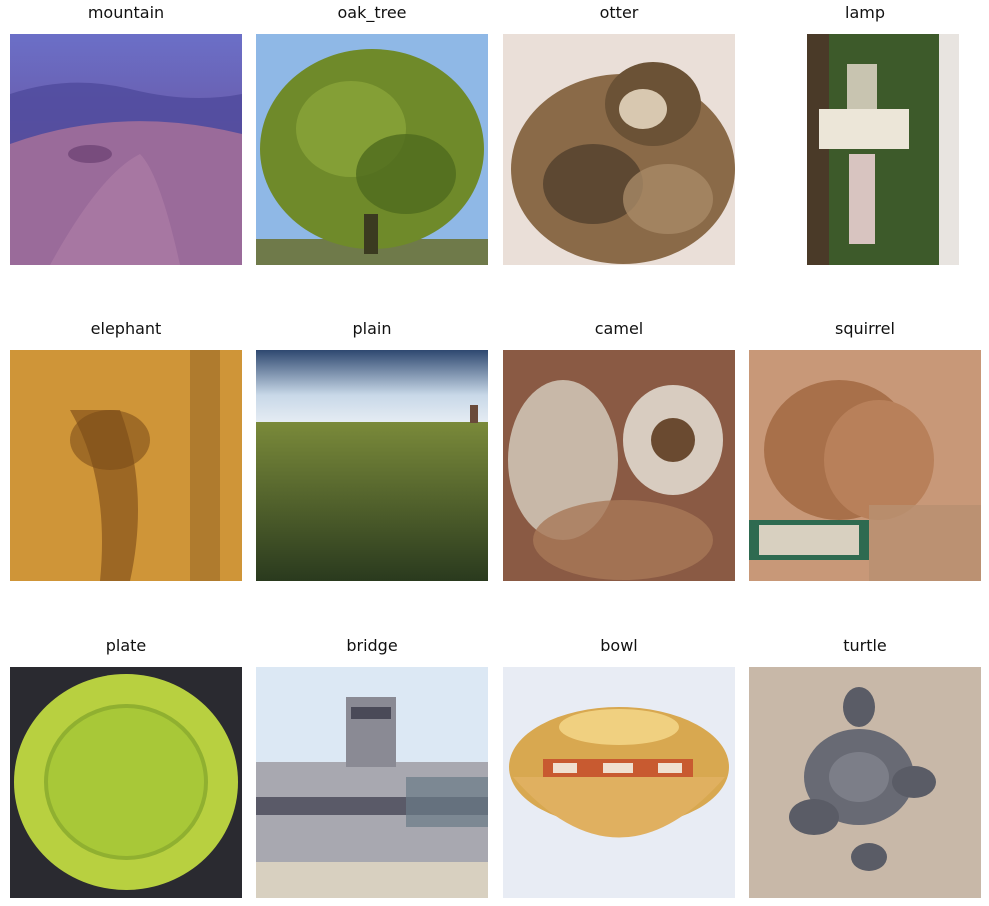  I want to click on plate-photo, so click(126, 782).